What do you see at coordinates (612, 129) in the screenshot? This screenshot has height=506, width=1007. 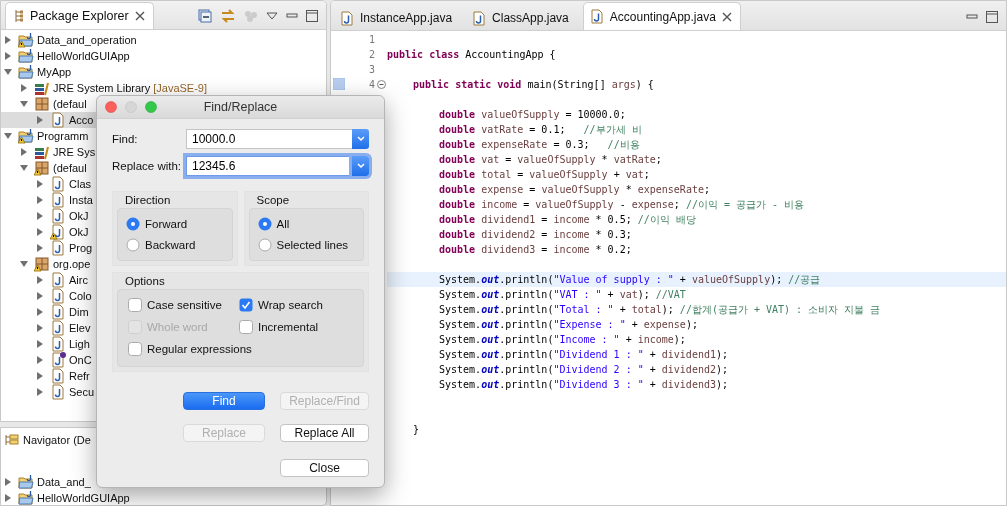 I see `code-text: //부가세 비` at bounding box center [612, 129].